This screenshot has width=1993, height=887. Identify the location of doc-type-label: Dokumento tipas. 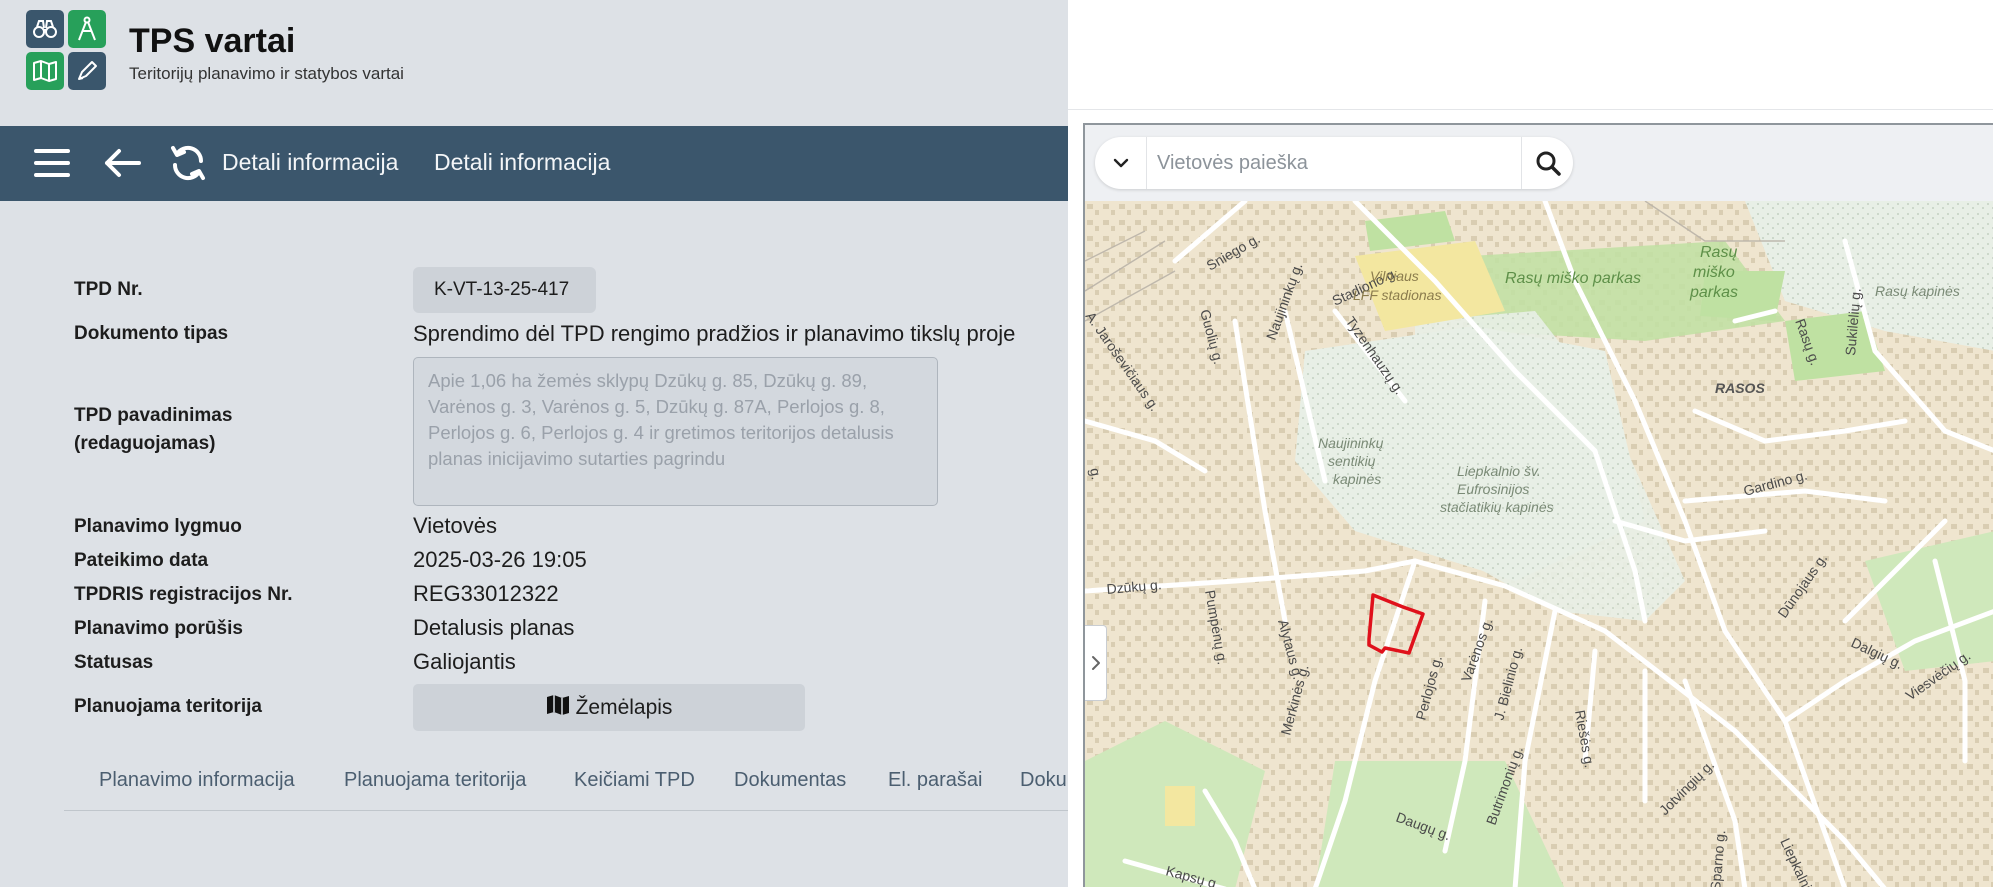
(151, 333).